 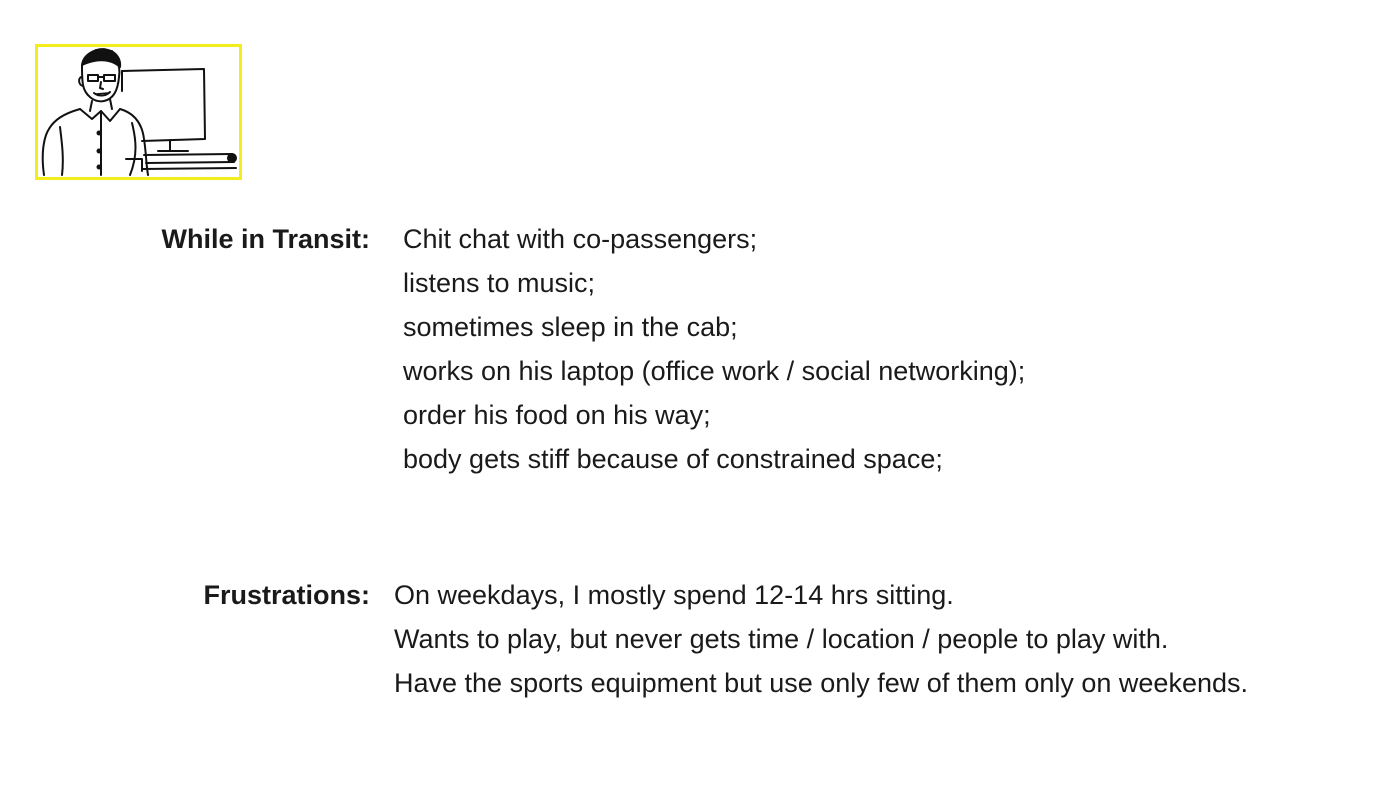 What do you see at coordinates (499, 283) in the screenshot?
I see `transit-item: listens to music;` at bounding box center [499, 283].